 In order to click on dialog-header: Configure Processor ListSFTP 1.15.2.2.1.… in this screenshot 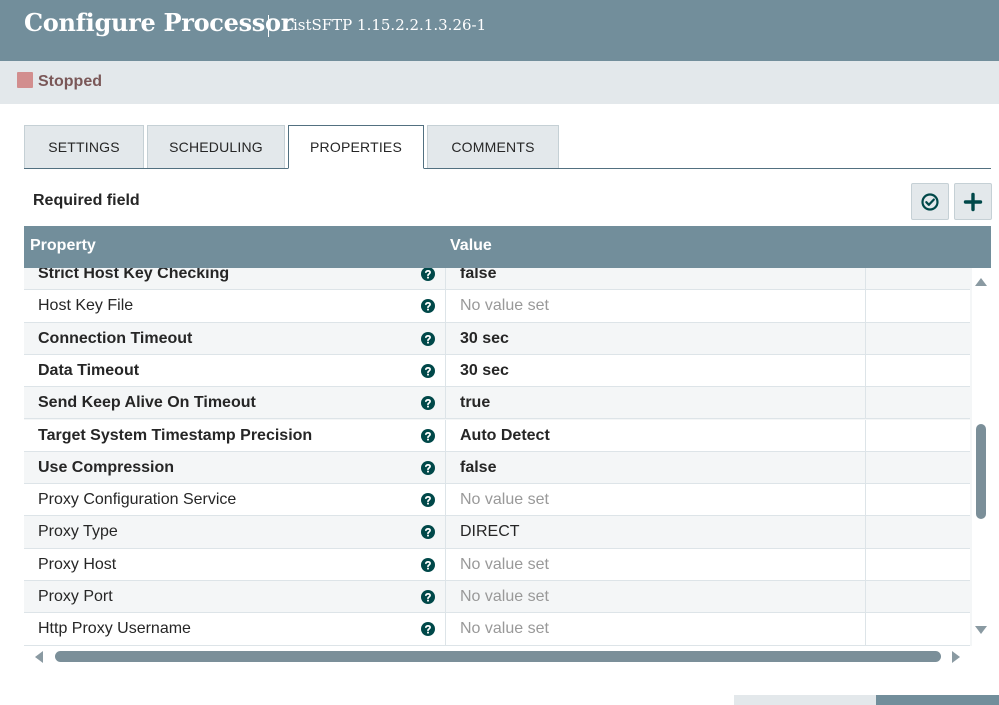, I will do `click(499, 30)`.